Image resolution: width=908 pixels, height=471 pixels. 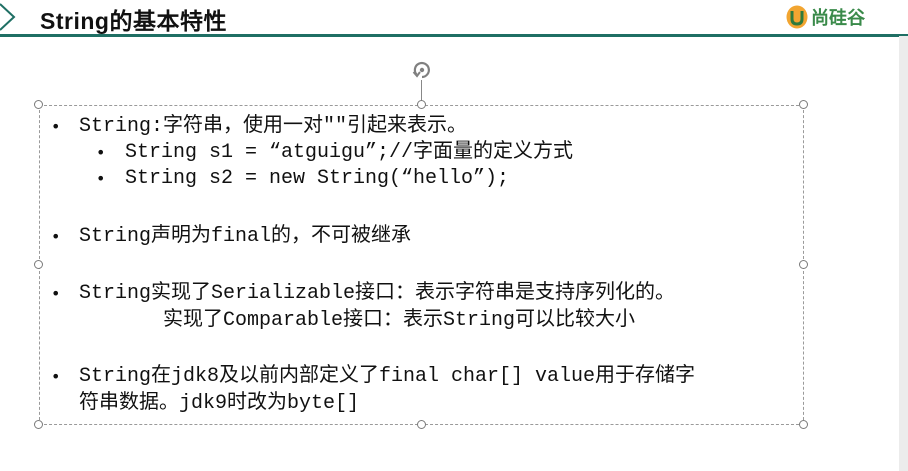 What do you see at coordinates (38, 264) in the screenshot?
I see `resize-handle-middle-left` at bounding box center [38, 264].